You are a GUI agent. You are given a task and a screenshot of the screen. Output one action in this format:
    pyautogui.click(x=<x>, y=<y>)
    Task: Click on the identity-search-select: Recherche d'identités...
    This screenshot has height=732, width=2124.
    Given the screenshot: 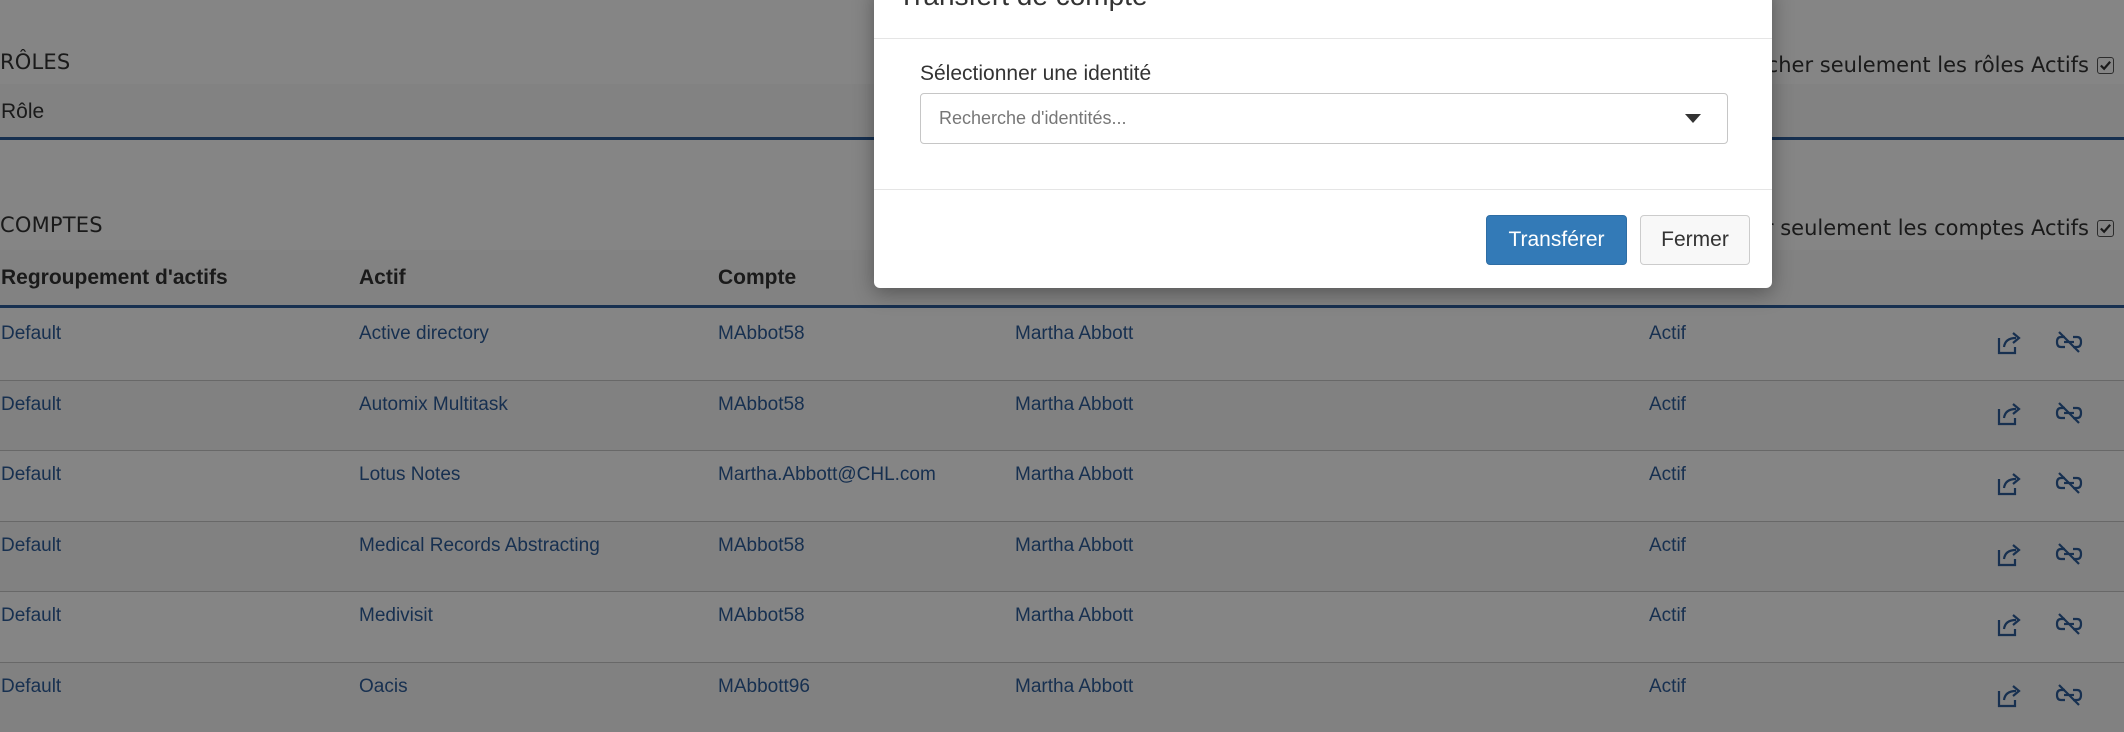 What is the action you would take?
    pyautogui.click(x=1324, y=118)
    